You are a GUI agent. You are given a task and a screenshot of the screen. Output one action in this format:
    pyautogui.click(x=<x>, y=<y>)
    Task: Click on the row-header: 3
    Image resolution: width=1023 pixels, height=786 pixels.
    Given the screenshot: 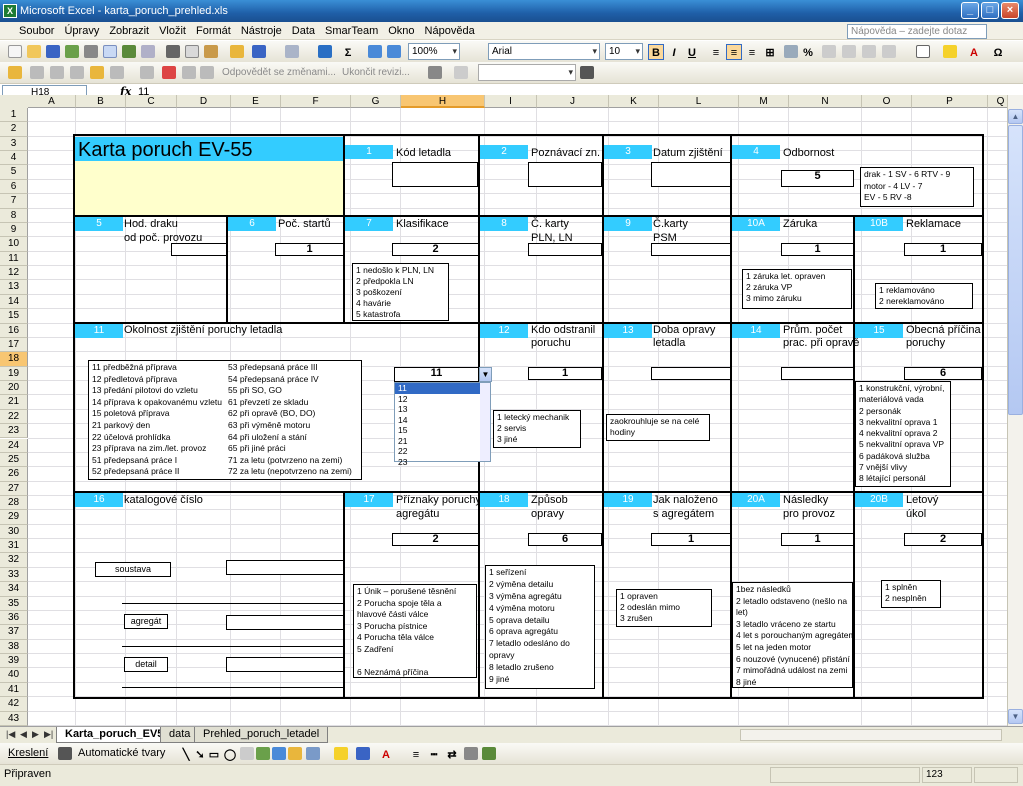 What is the action you would take?
    pyautogui.click(x=14, y=144)
    